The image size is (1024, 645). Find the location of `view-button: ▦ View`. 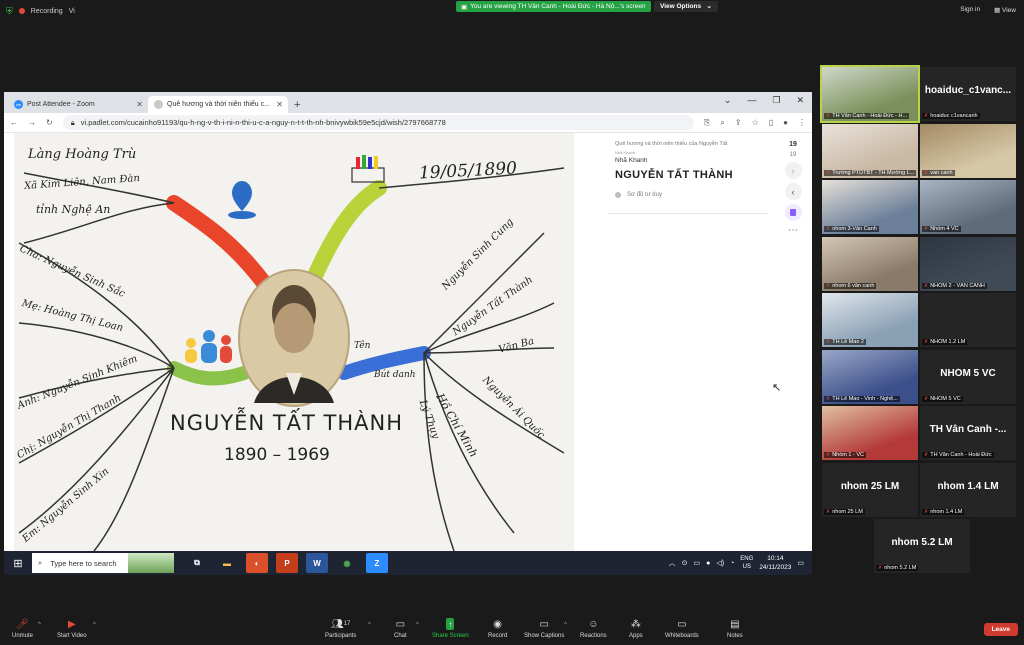

view-button: ▦ View is located at coordinates (1005, 10).